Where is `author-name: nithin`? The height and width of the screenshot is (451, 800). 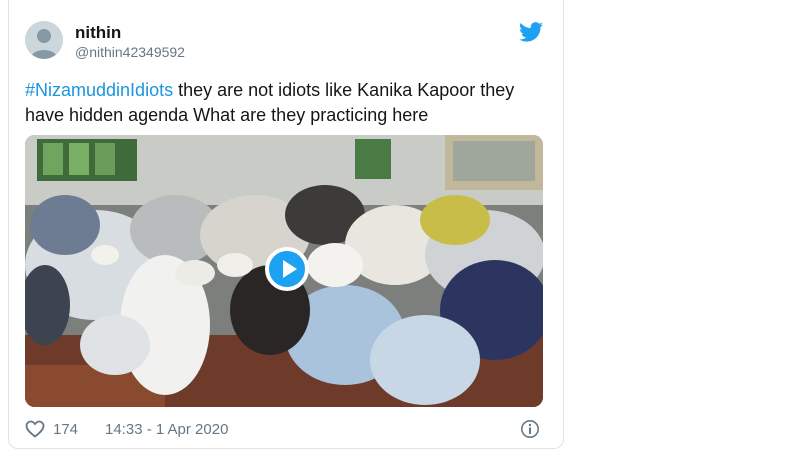
author-name: nithin is located at coordinates (98, 33).